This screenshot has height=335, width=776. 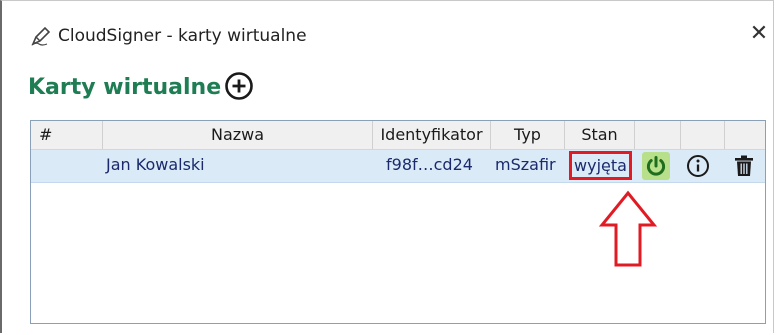 I want to click on card-identifier: f98f…cd24, so click(x=429, y=164).